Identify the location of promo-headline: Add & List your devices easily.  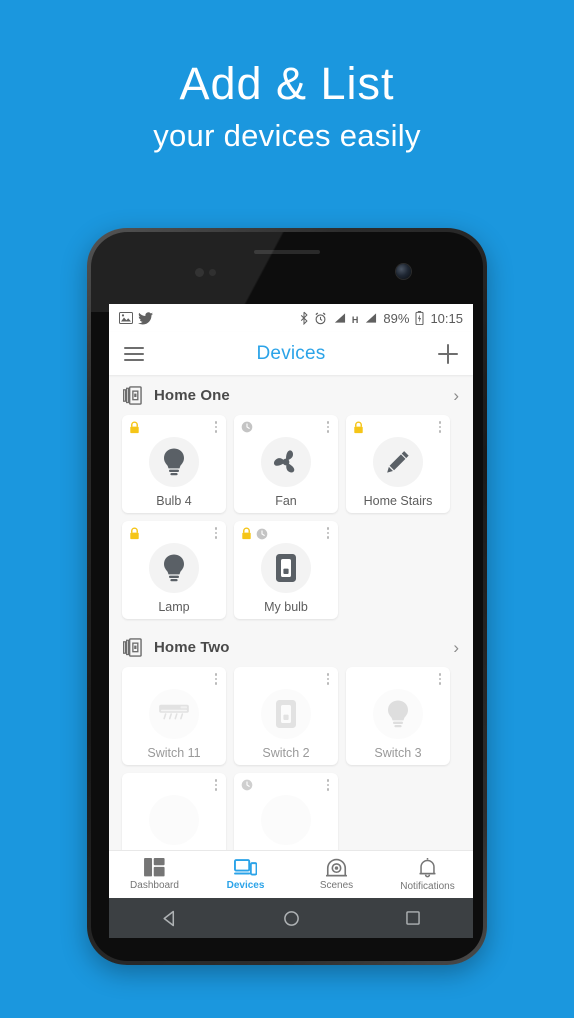
(287, 108).